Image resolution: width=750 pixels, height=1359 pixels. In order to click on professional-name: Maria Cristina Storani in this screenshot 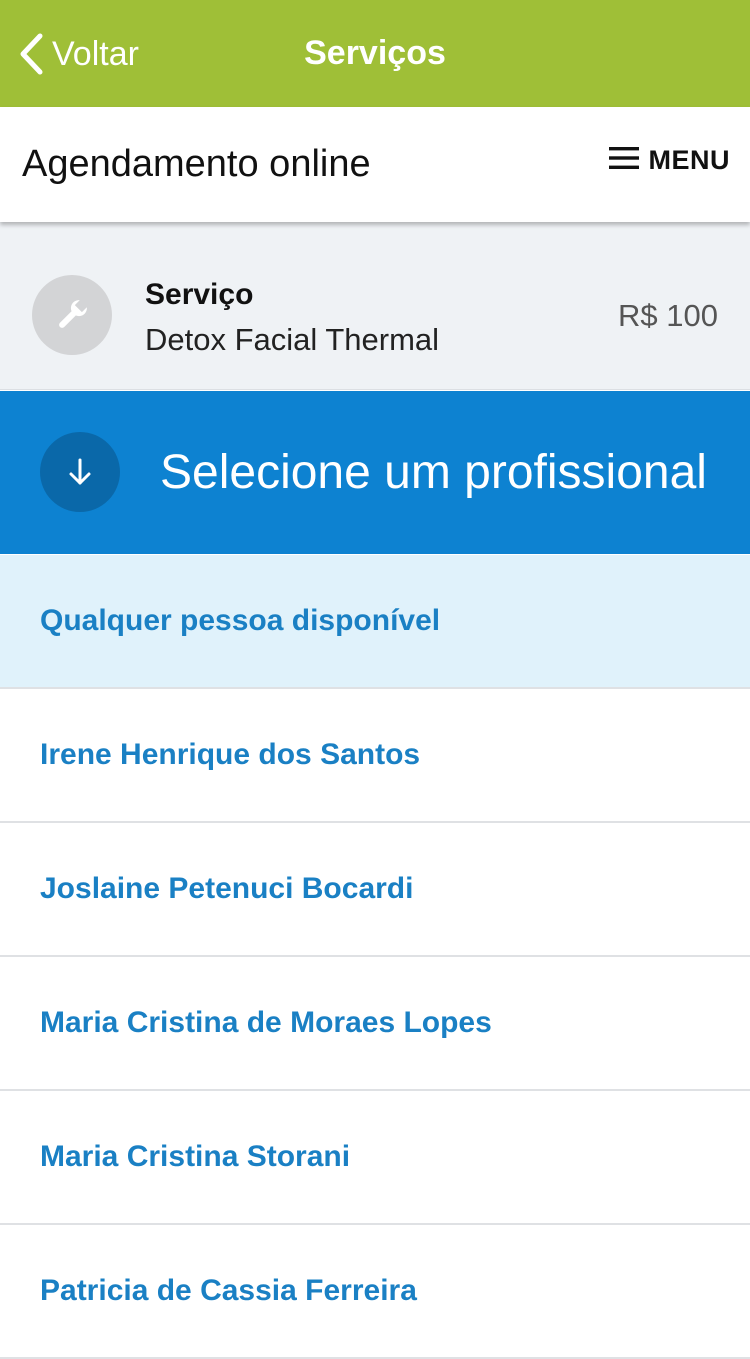, I will do `click(195, 1156)`.